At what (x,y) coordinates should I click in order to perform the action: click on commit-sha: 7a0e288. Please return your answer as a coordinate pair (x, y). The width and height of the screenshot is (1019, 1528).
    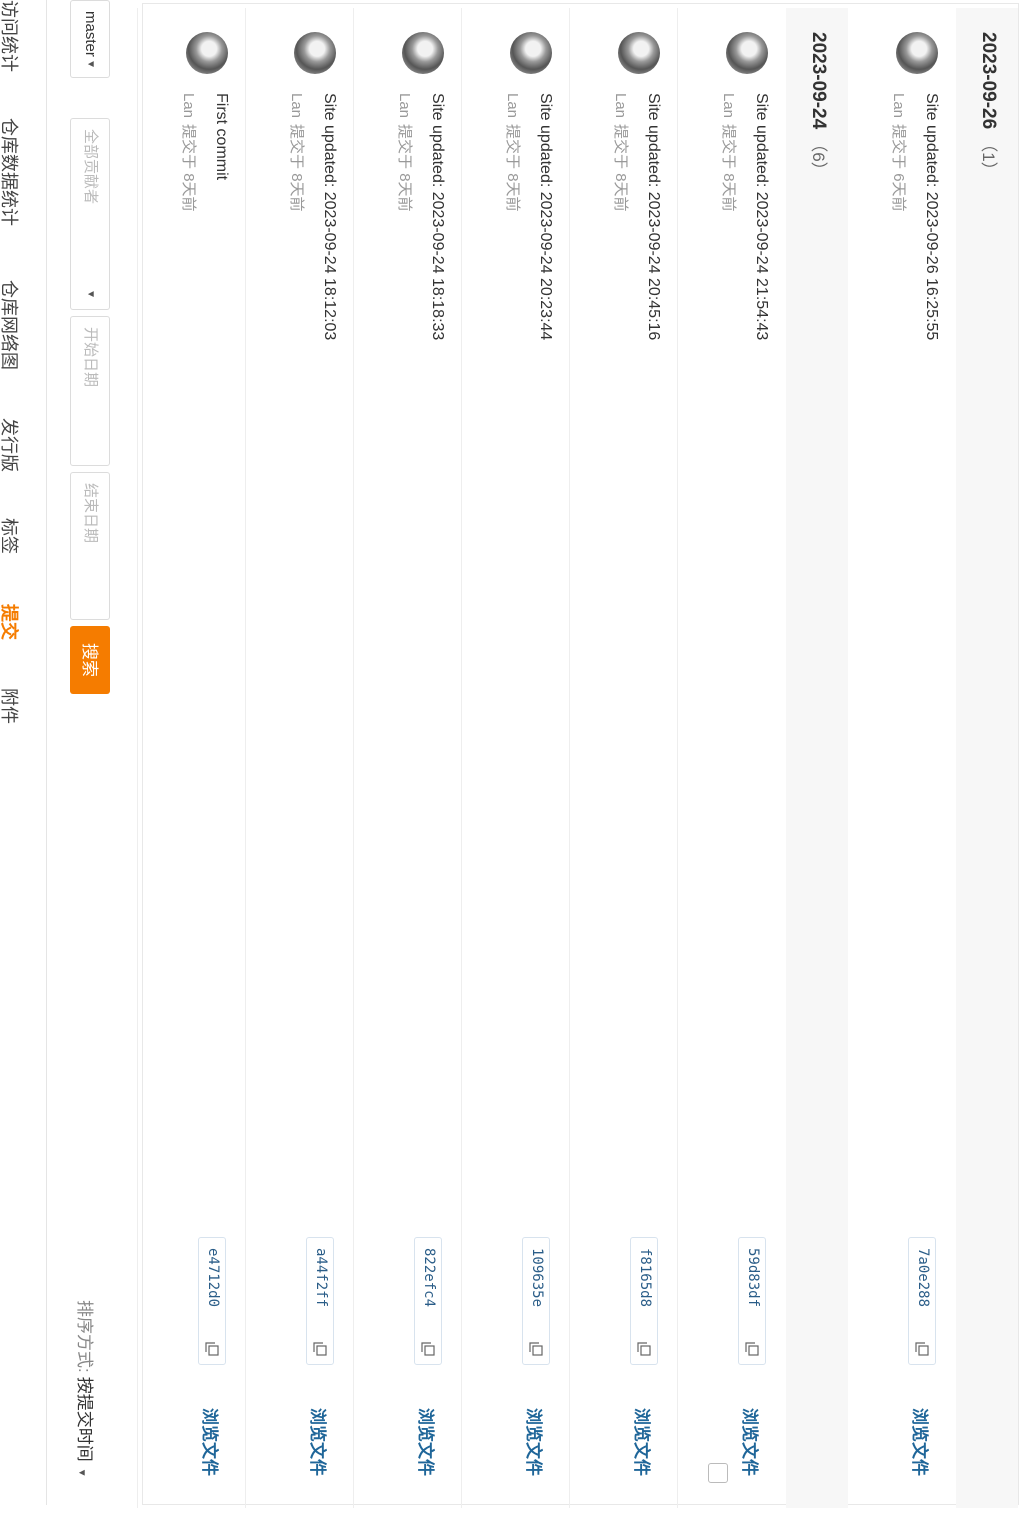
    Looking at the image, I should click on (923, 1277).